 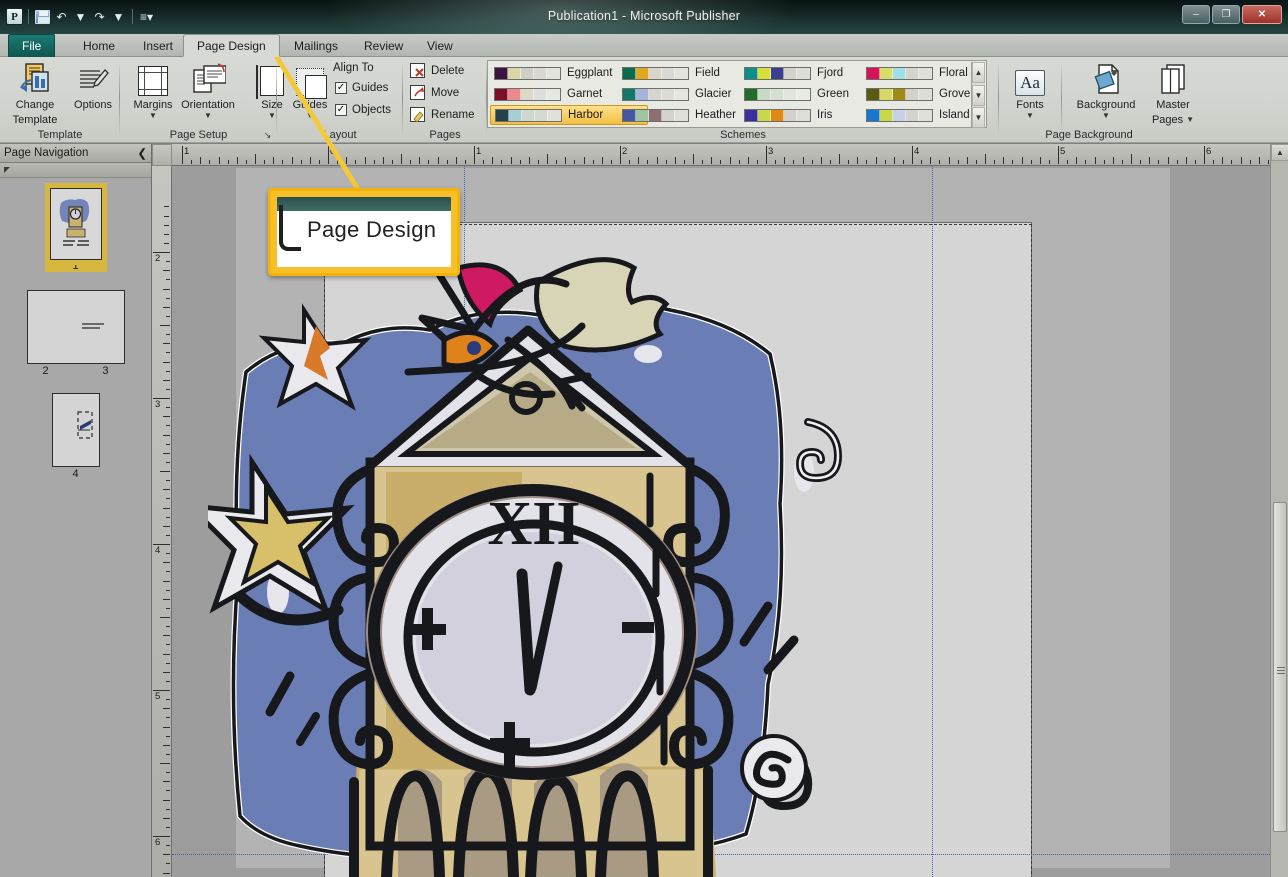 I want to click on page-background-inner-divider, so click(x=1061, y=98).